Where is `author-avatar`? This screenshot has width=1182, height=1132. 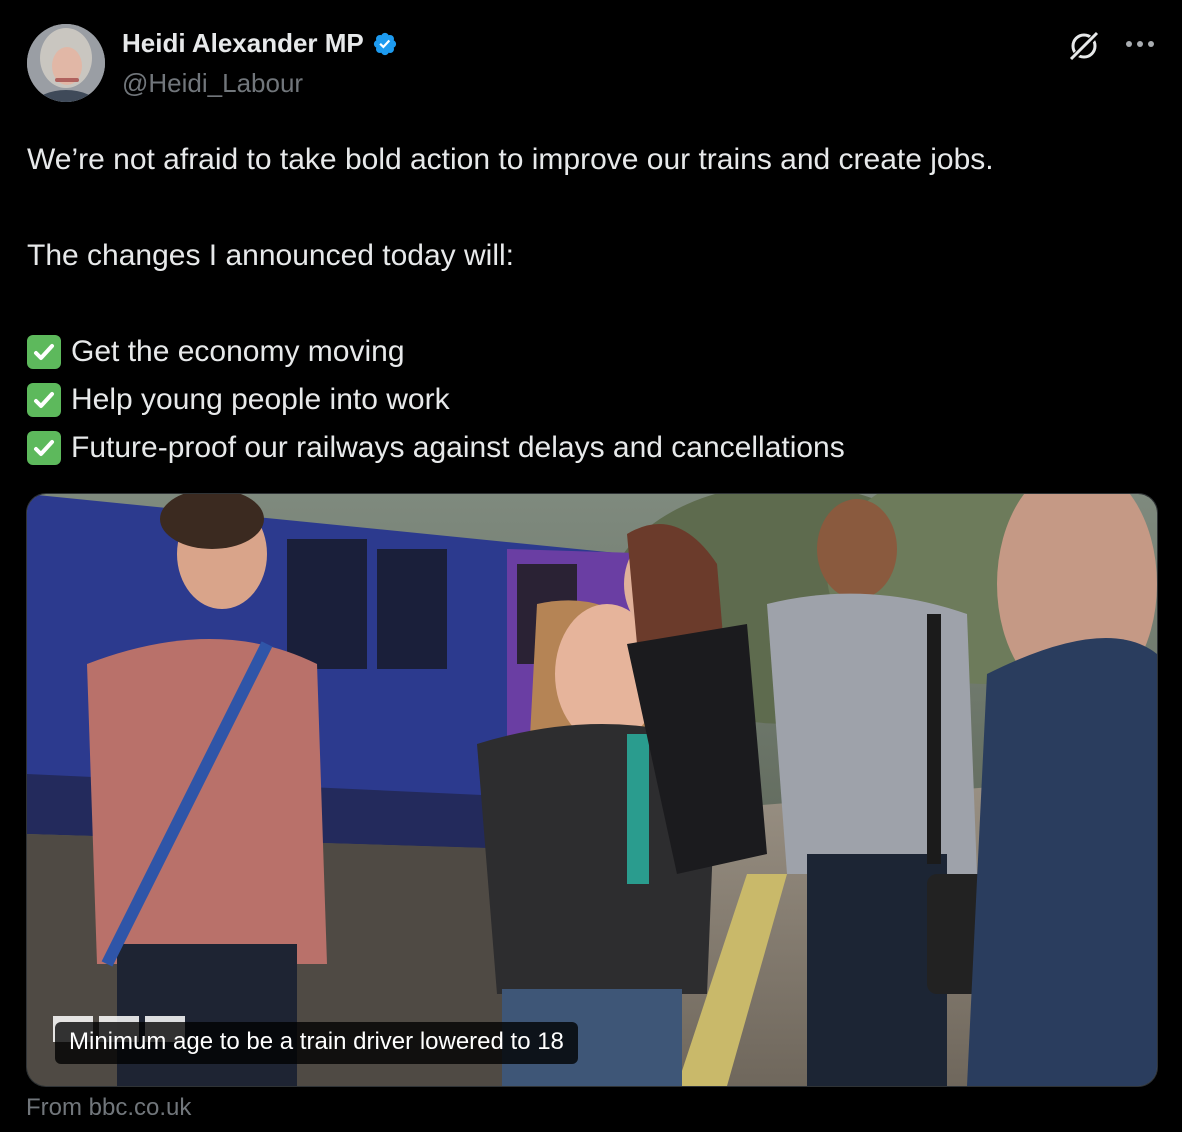
author-avatar is located at coordinates (66, 63).